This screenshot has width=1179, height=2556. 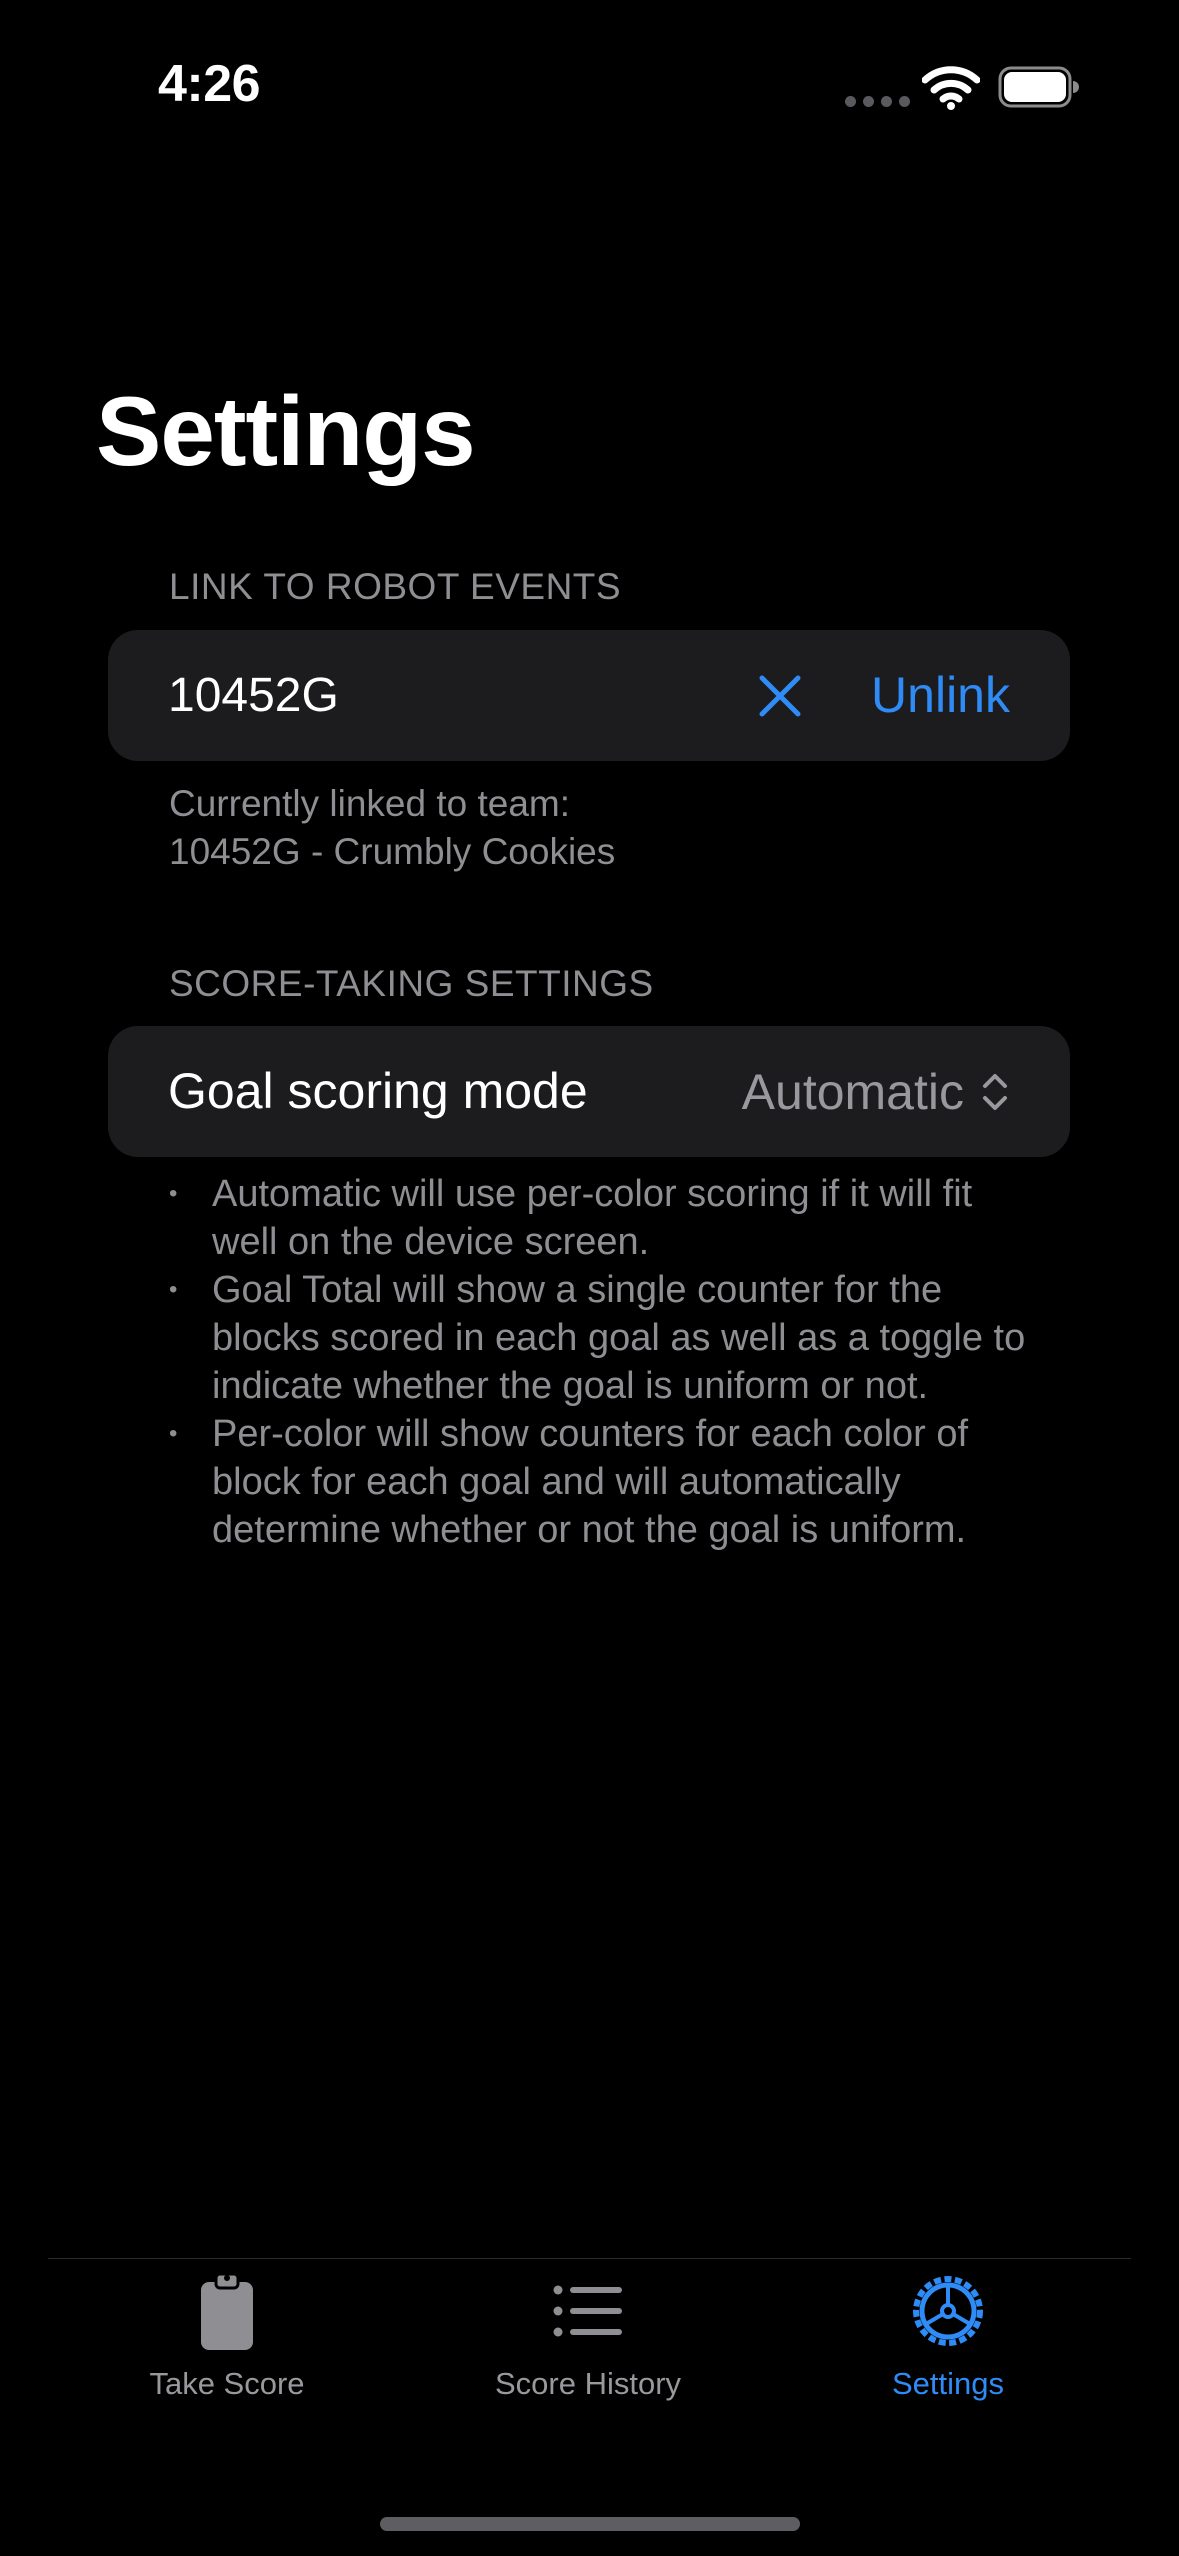 I want to click on goal-scoring-mode-value: Automatic, so click(x=852, y=1091).